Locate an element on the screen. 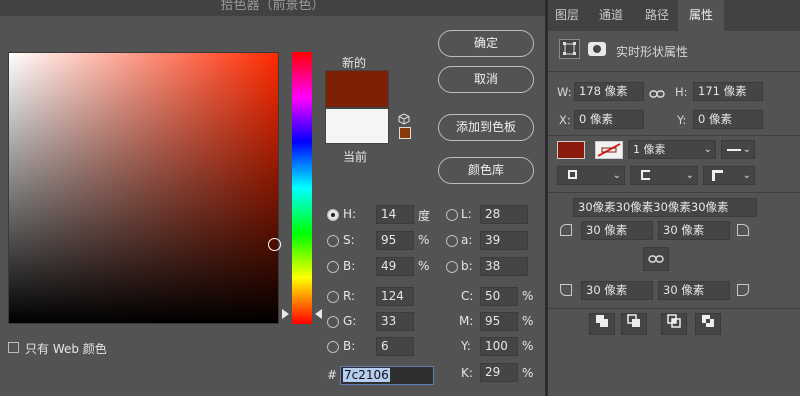  yellow-field: 100 is located at coordinates (499, 346).